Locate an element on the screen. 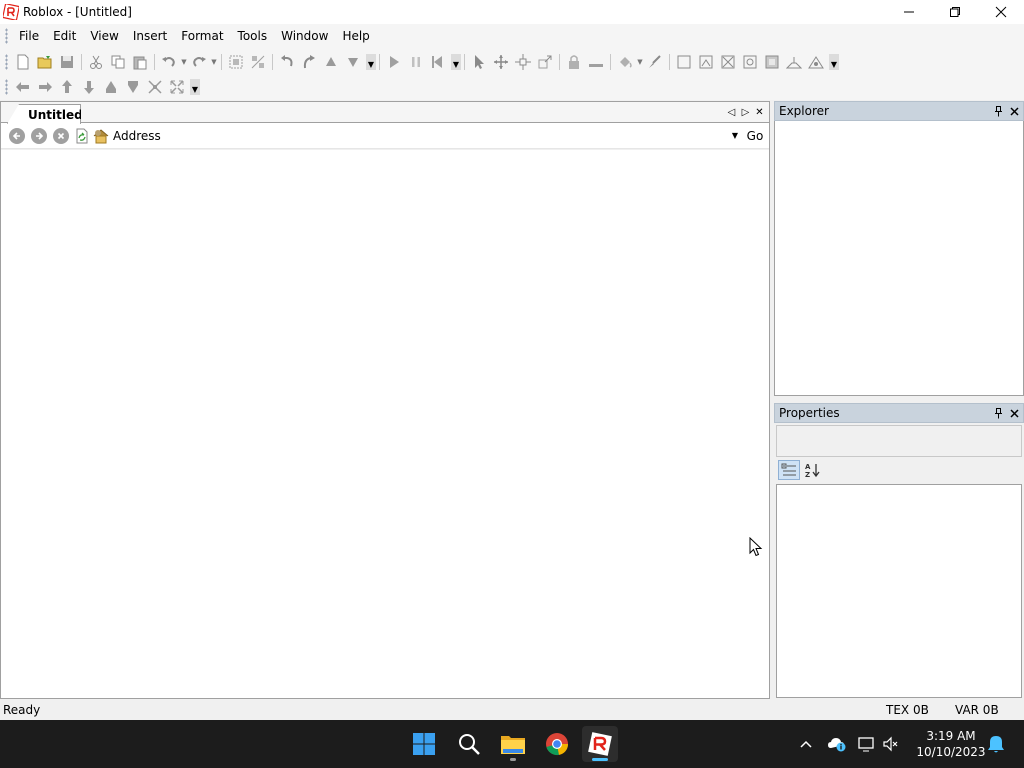 The image size is (1024, 768). pause-button is located at coordinates (416, 62).